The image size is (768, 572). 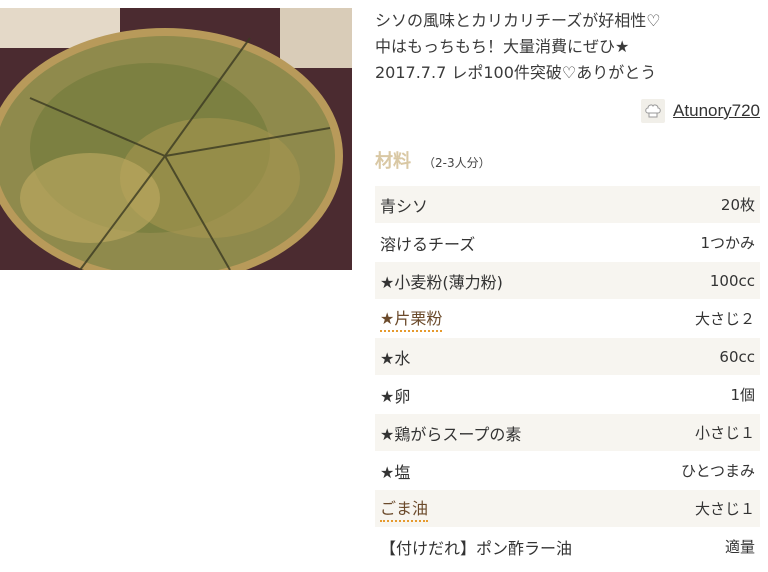 What do you see at coordinates (457, 163) in the screenshot?
I see `servings-label: （2-3人分）` at bounding box center [457, 163].